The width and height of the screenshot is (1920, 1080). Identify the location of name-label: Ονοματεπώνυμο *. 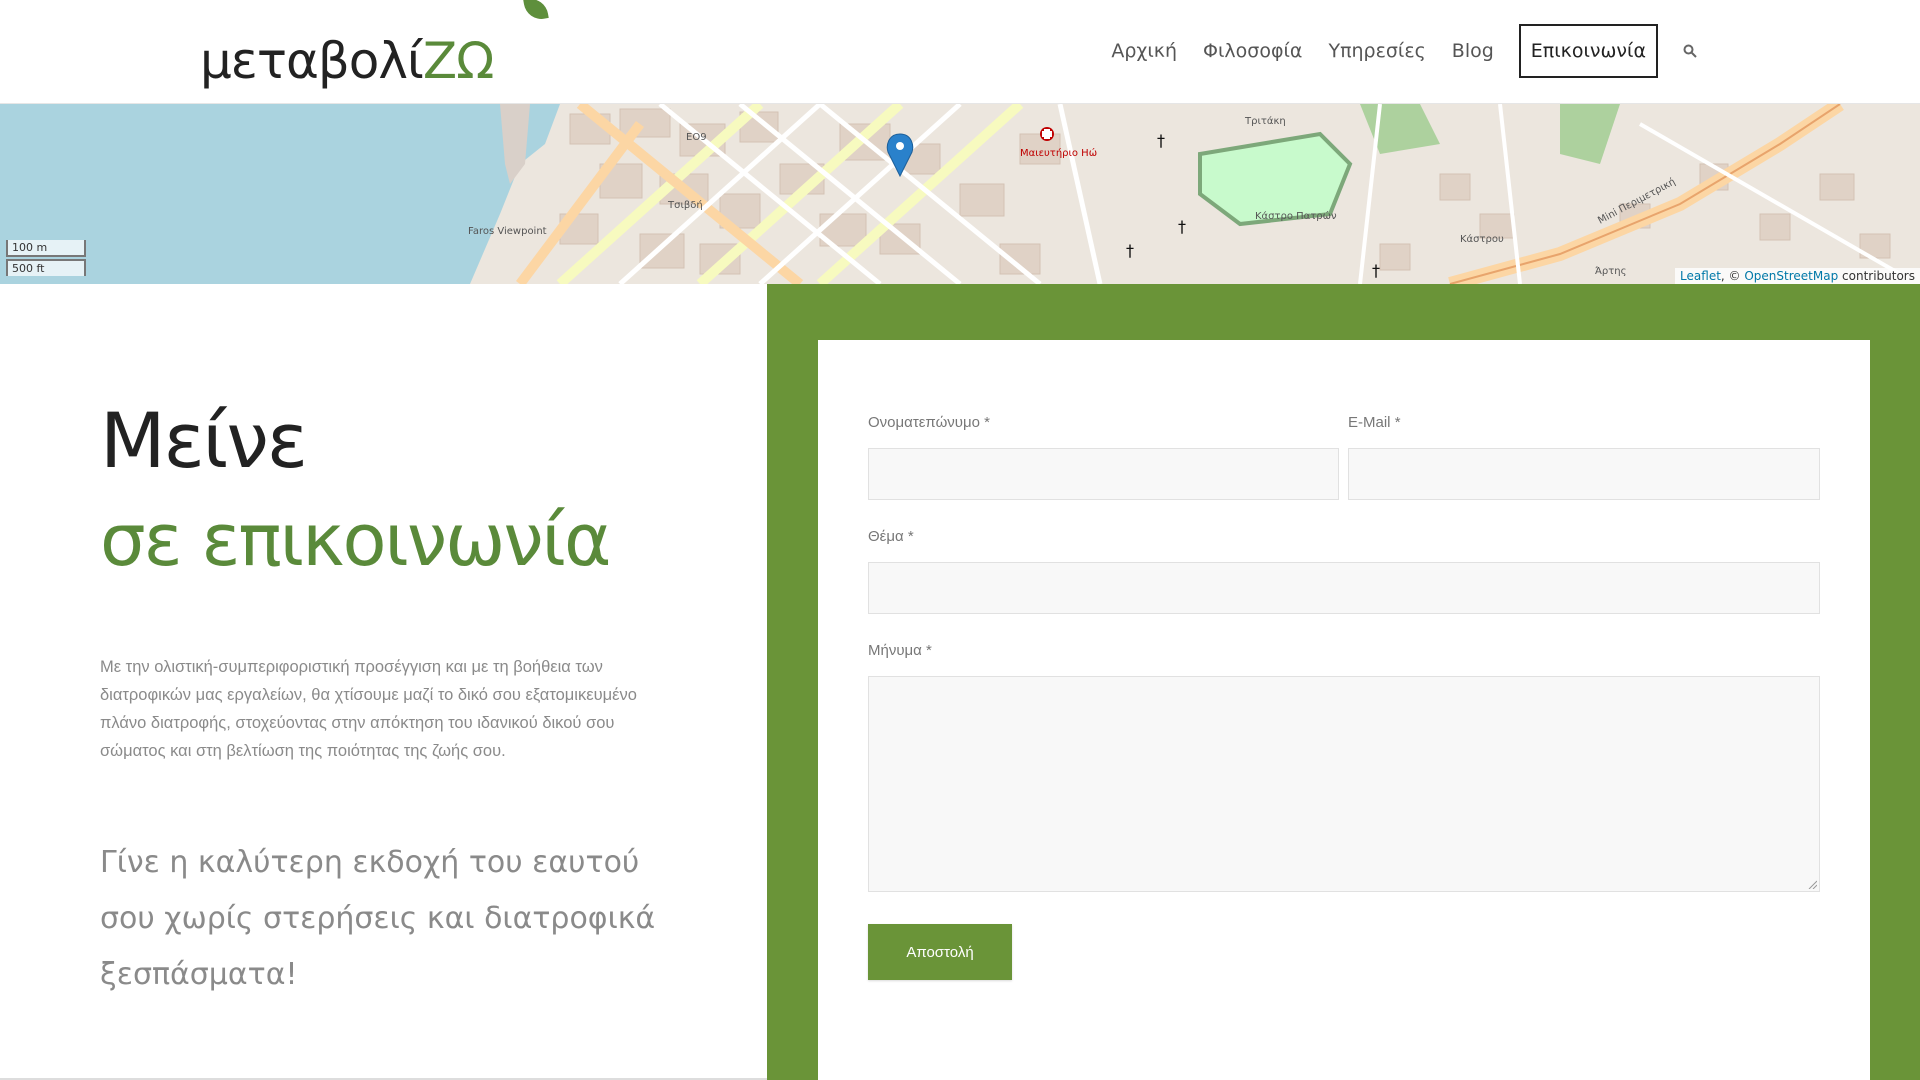
(929, 422).